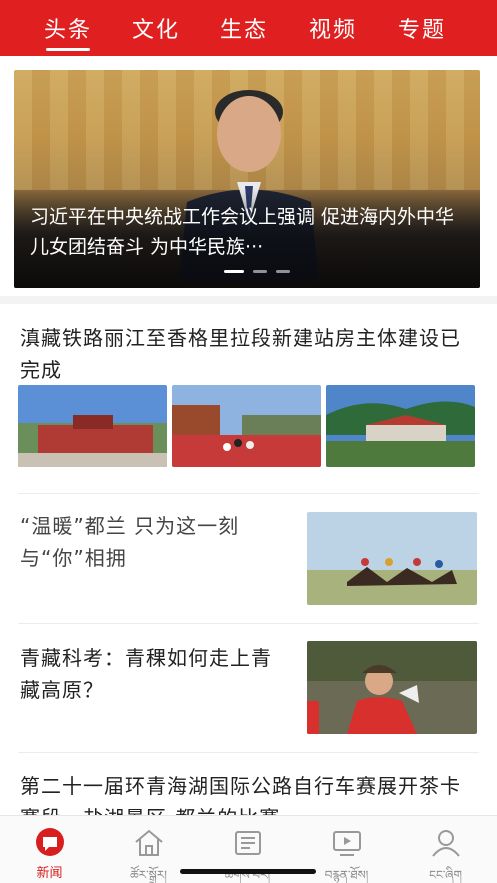  What do you see at coordinates (49, 873) in the screenshot?
I see `nav-label: 新闻` at bounding box center [49, 873].